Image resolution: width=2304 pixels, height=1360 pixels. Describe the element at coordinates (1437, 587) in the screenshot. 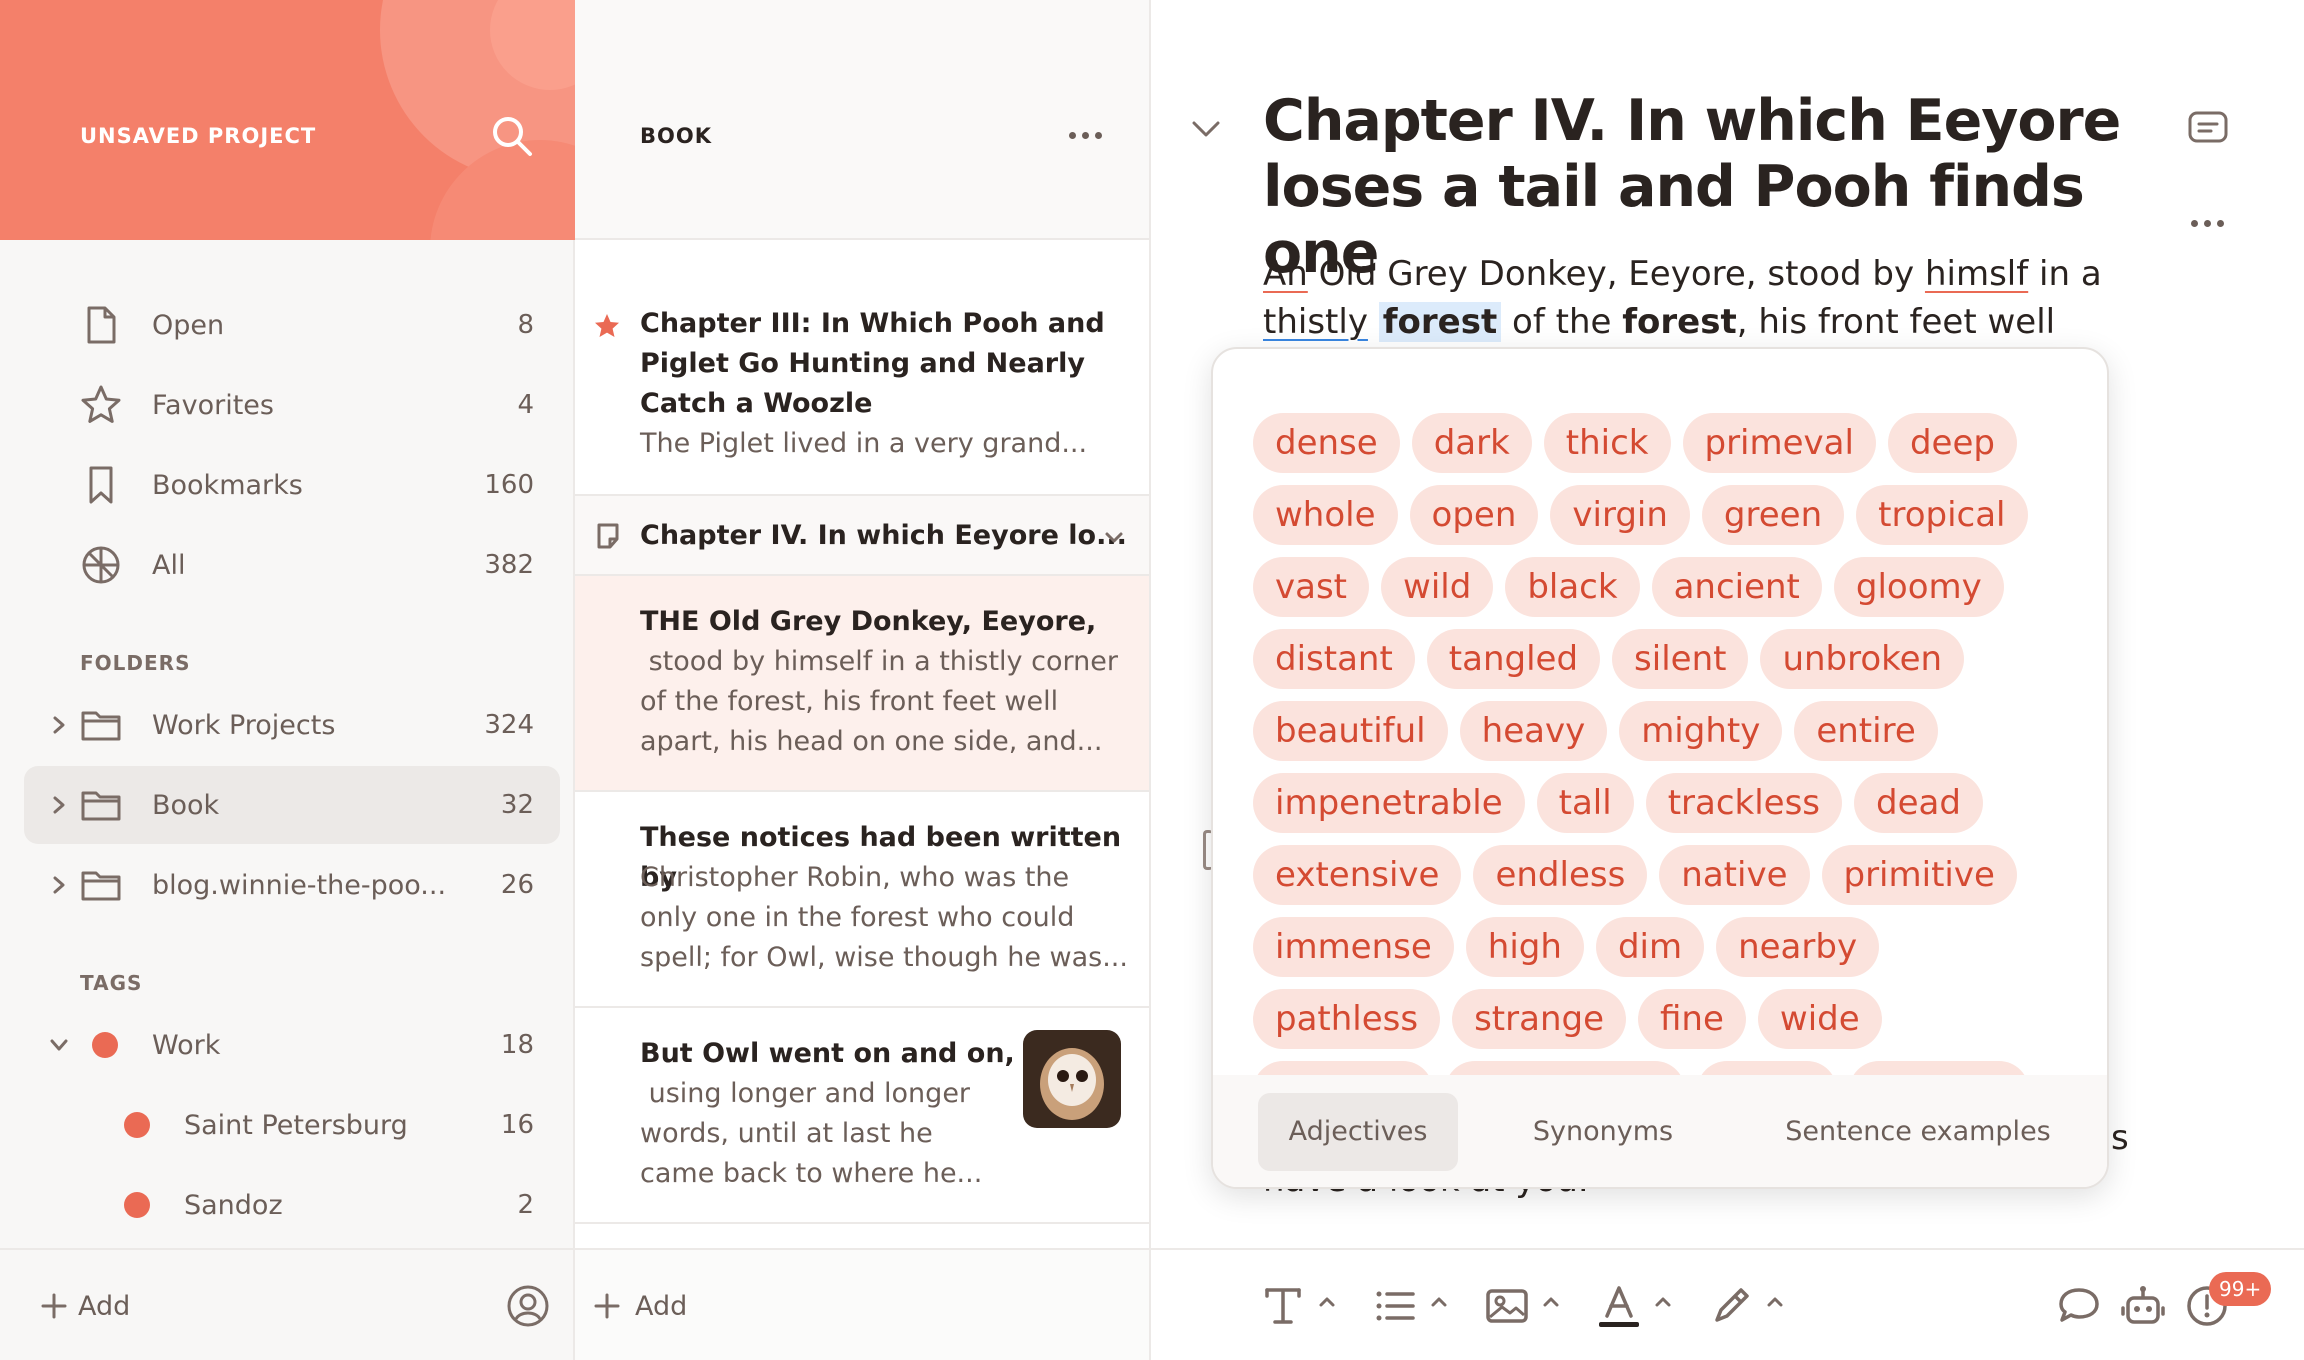

I see `suggestion-chip: wild` at that location.